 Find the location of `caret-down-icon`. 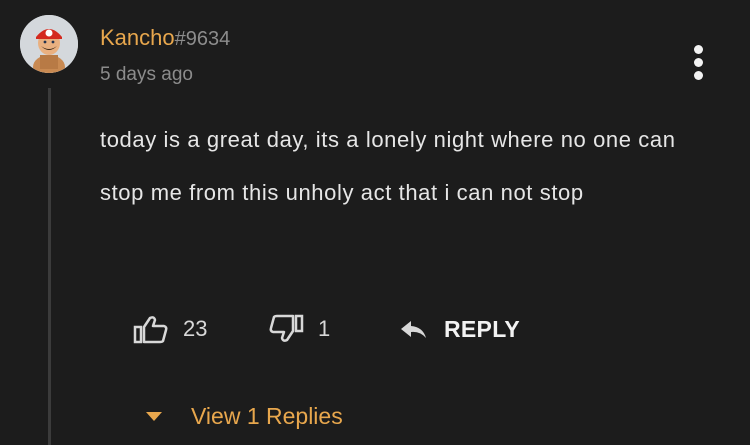

caret-down-icon is located at coordinates (154, 416).